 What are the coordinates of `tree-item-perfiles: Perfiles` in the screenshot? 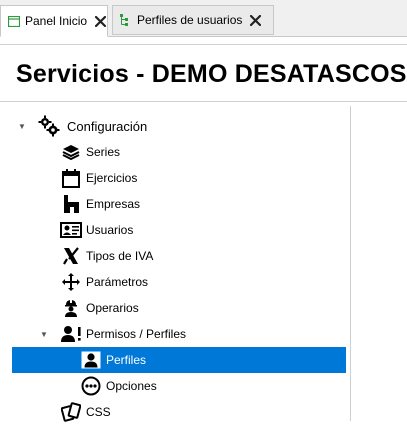 It's located at (179, 360).